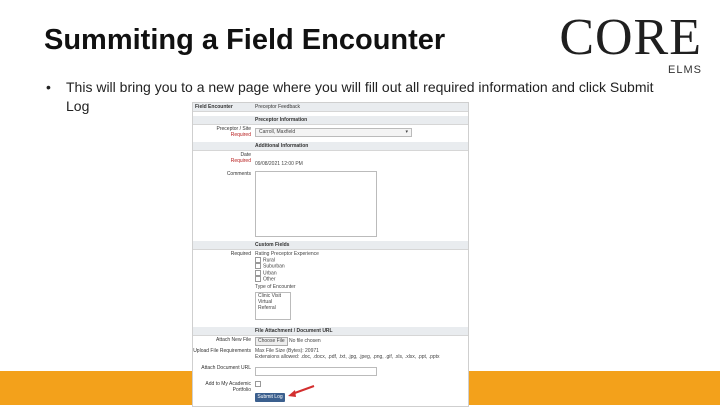  What do you see at coordinates (226, 368) in the screenshot?
I see `url-label: Attach Document URL` at bounding box center [226, 368].